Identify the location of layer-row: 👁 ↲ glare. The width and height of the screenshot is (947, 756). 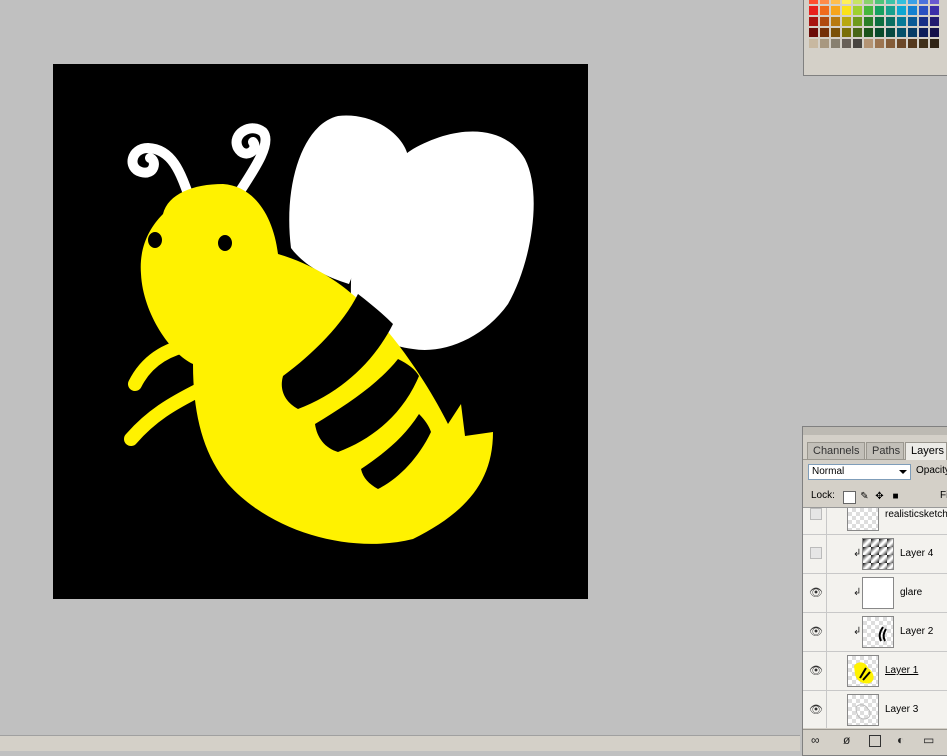
(875, 593).